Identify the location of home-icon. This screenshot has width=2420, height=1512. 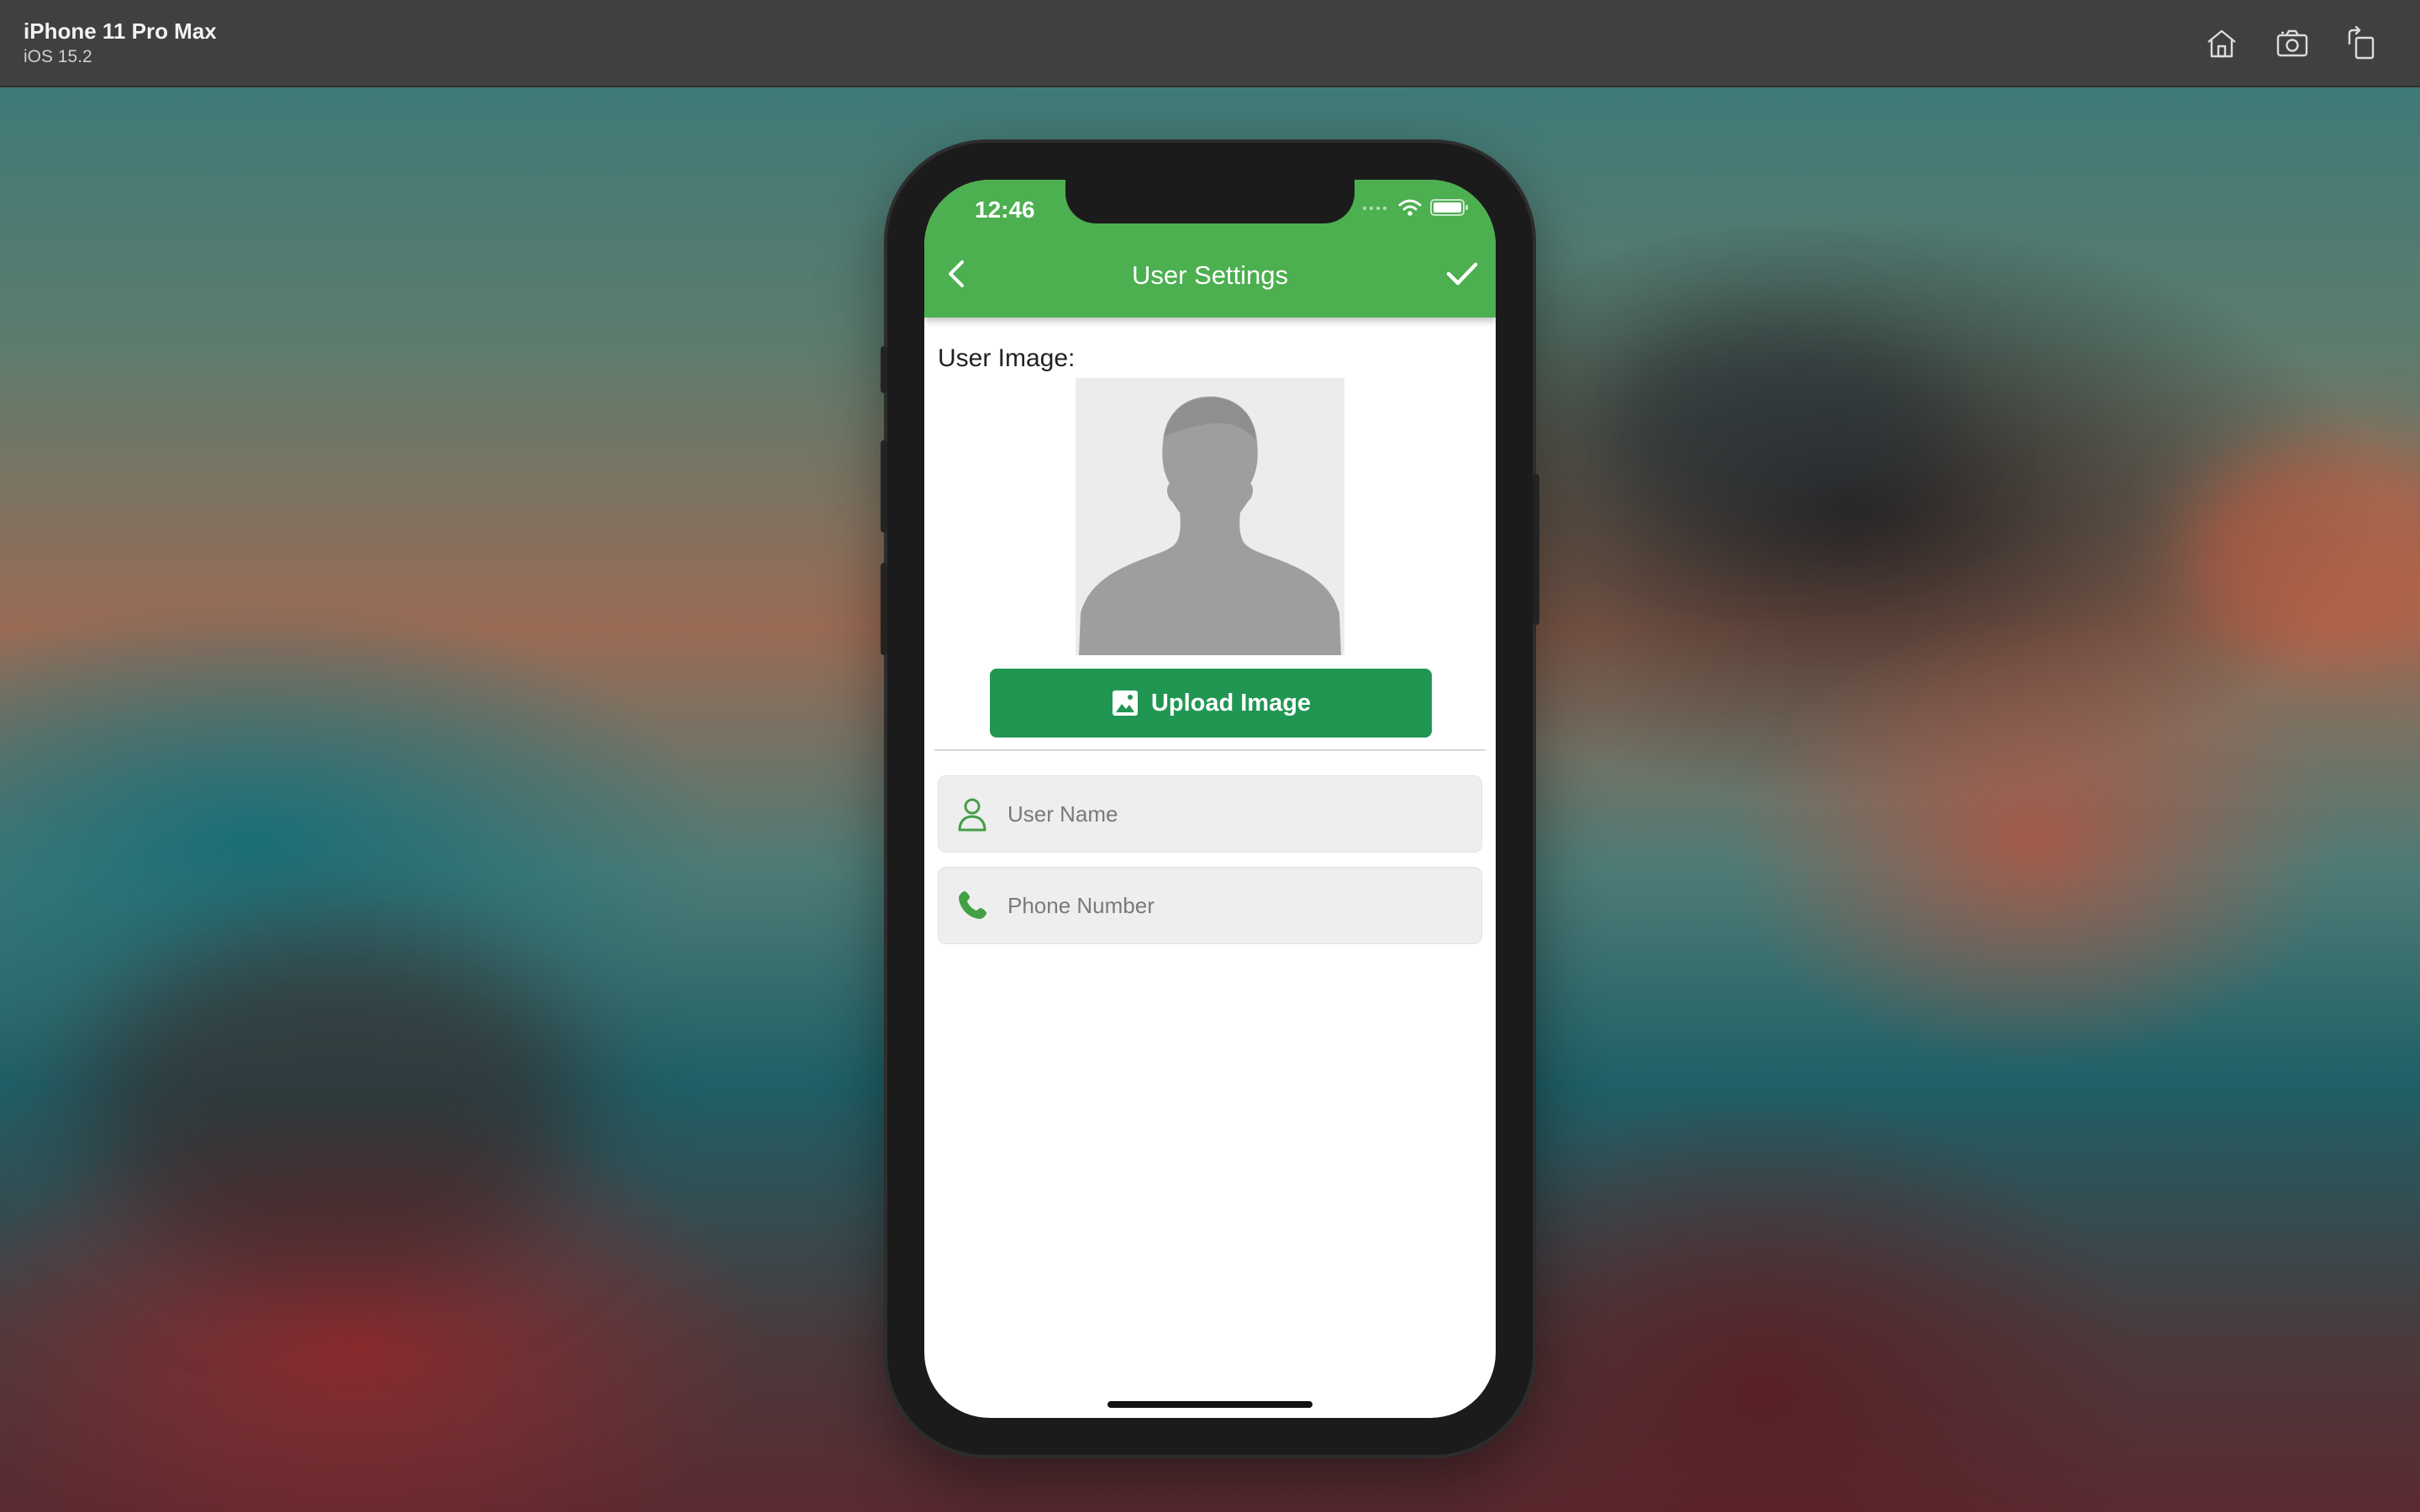
(2221, 43).